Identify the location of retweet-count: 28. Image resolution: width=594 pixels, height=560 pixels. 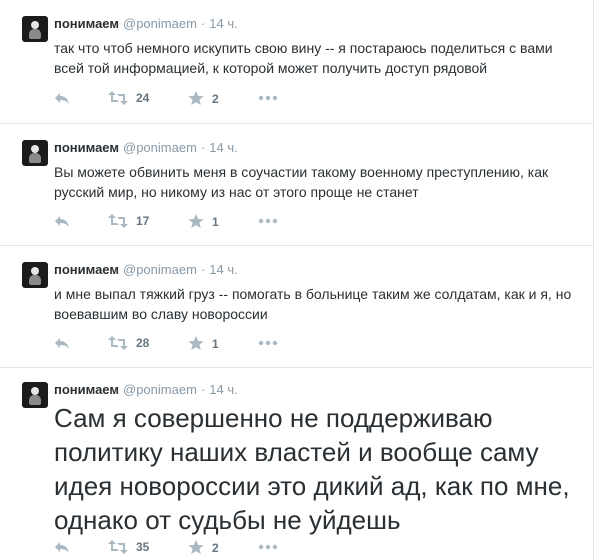
(143, 343).